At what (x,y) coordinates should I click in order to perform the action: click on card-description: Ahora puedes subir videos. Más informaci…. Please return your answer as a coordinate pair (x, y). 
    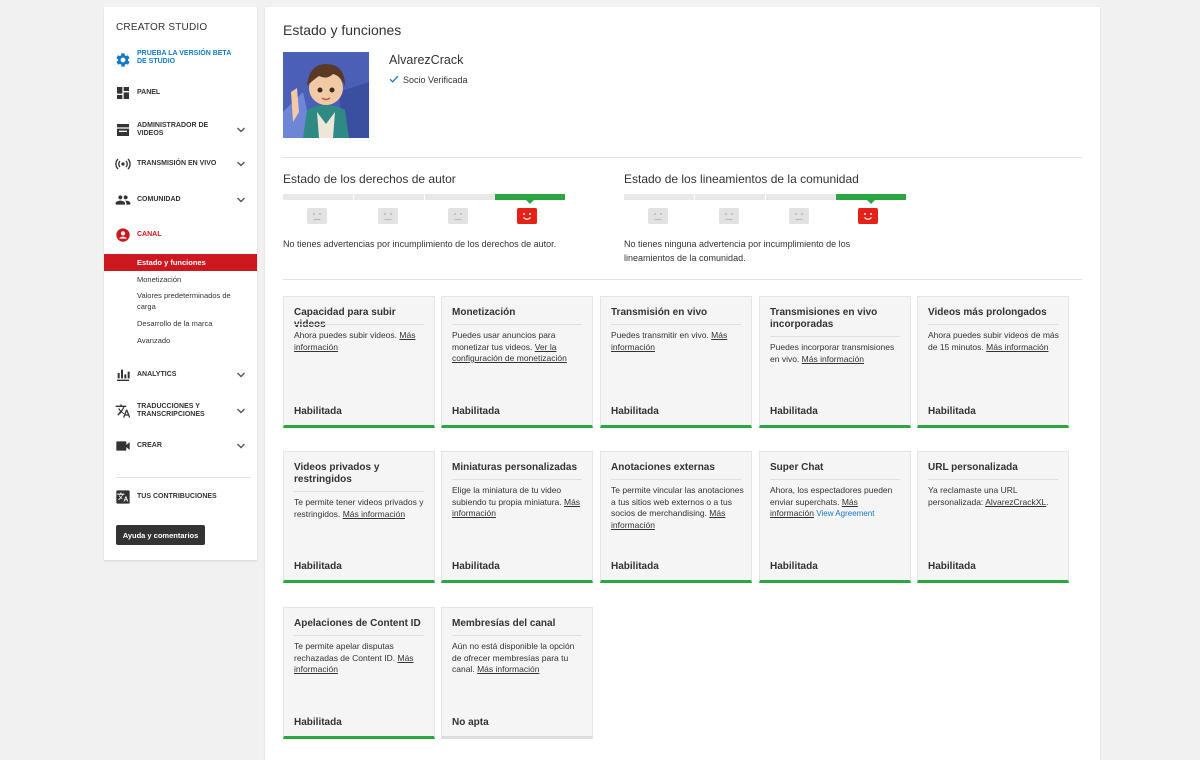
    Looking at the image, I should click on (361, 341).